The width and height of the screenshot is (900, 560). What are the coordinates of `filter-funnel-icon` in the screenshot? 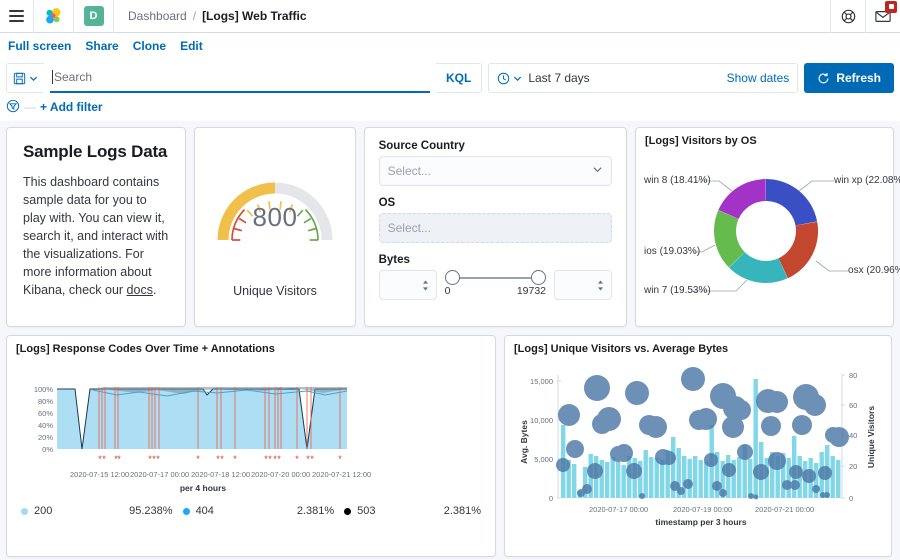 It's located at (13, 105).